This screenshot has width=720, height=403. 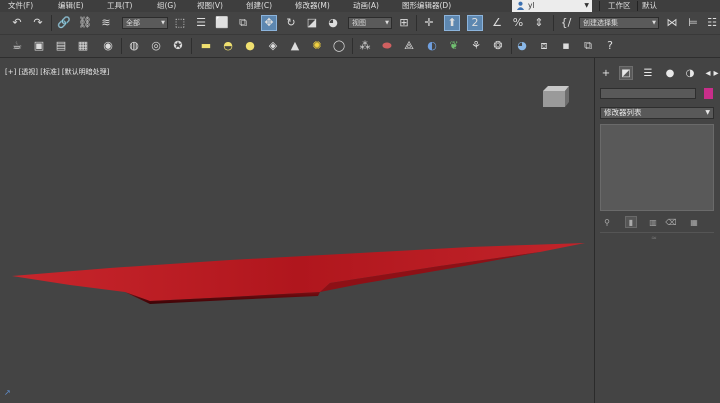 I want to click on pin-stack-icon: ⚲, so click(x=607, y=222).